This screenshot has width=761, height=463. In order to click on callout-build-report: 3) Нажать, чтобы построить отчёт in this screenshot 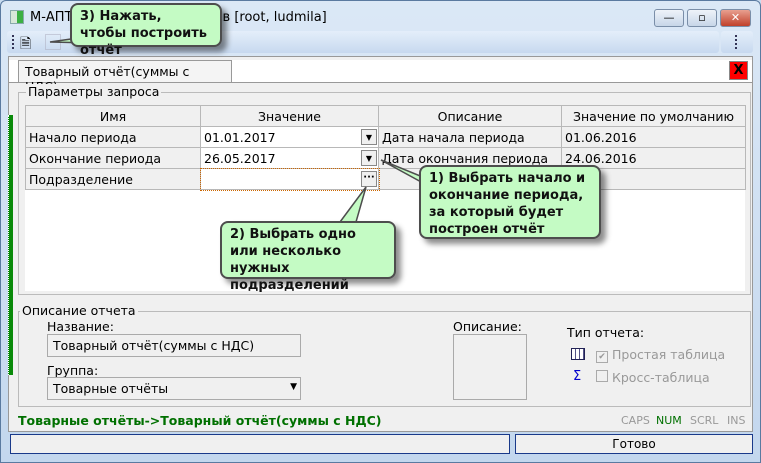, I will do `click(146, 30)`.